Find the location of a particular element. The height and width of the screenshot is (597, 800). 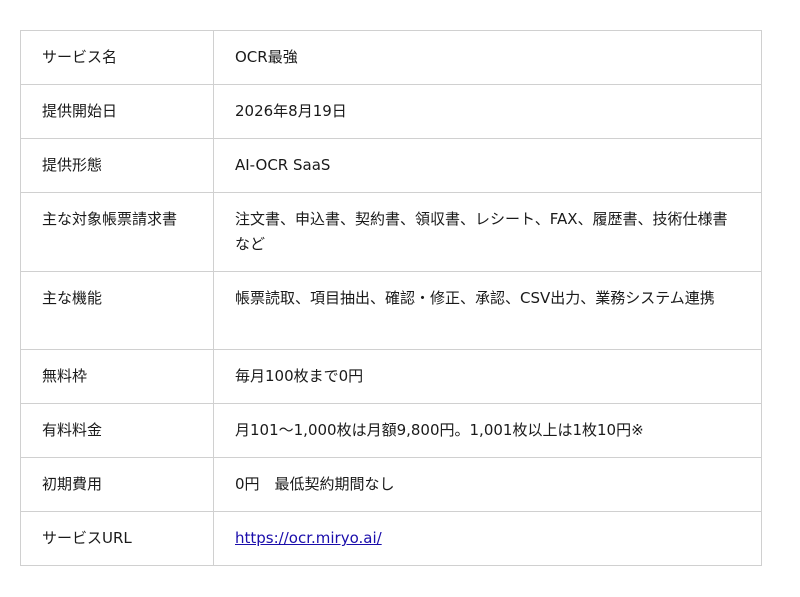

row-free-tier: 無料枠 毎月100枚まで0円 is located at coordinates (391, 376).